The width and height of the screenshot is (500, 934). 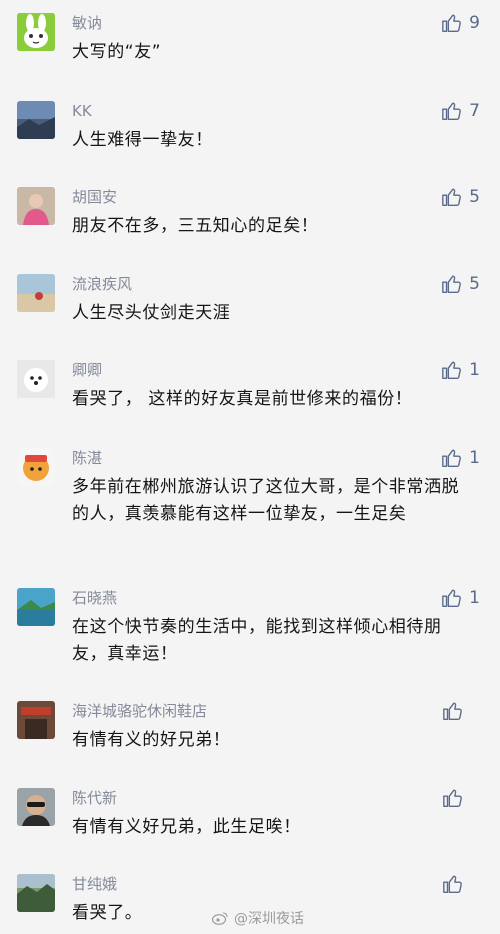 What do you see at coordinates (195, 226) in the screenshot?
I see `comment-text: 朋友不在多，三五知心的足矣！` at bounding box center [195, 226].